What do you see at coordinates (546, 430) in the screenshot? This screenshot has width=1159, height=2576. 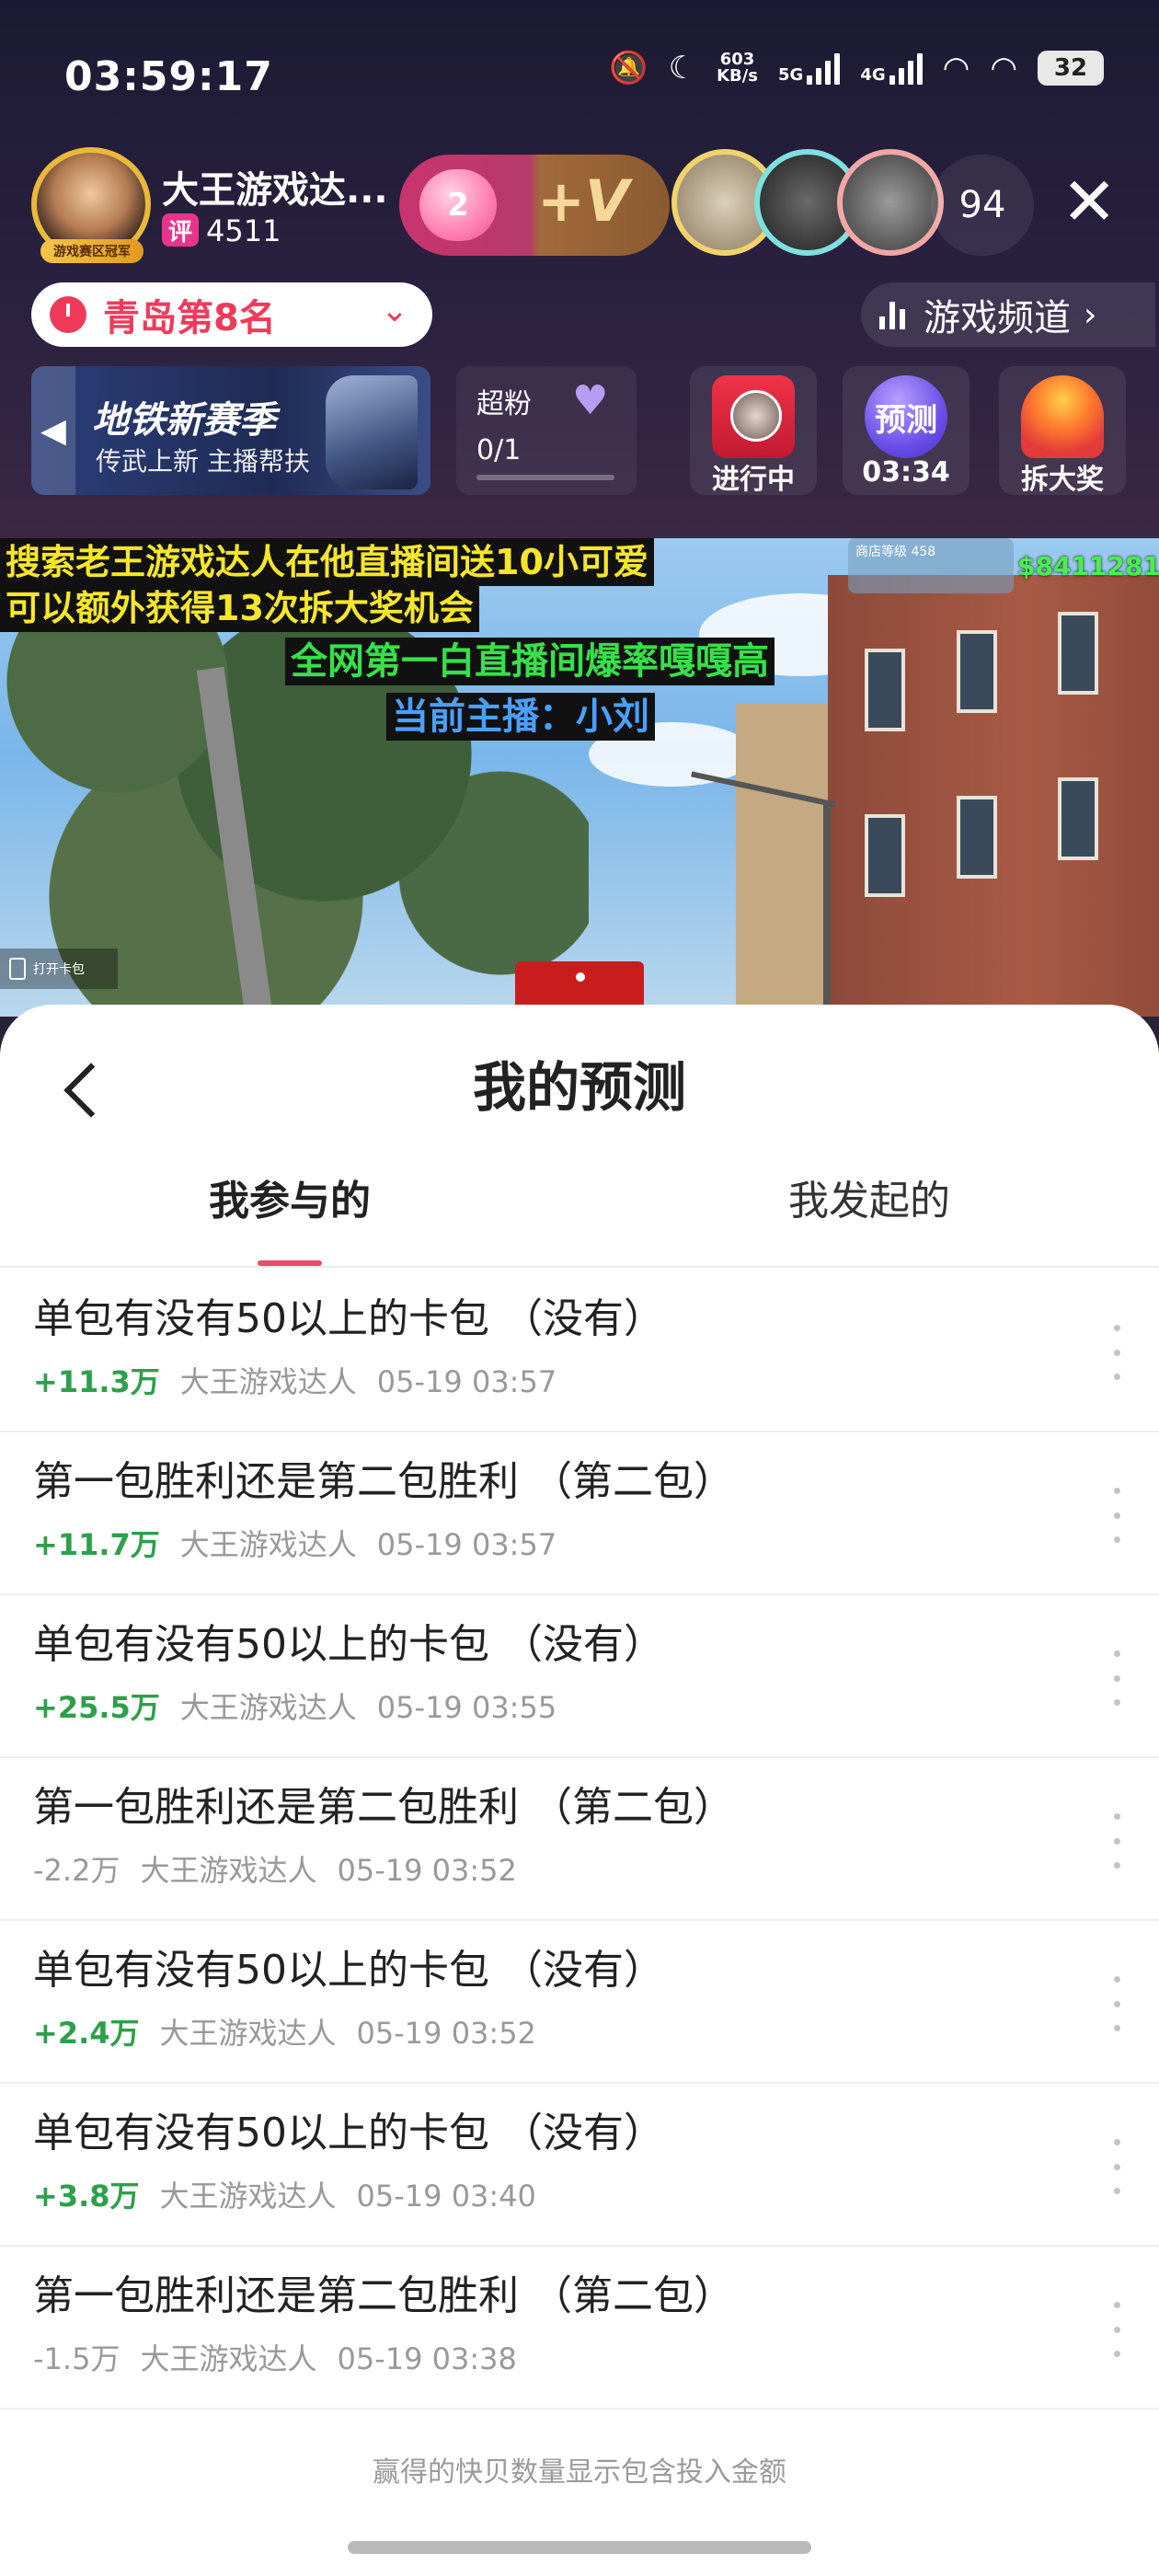 I see `superfan-card: 超粉 ♥ 0/1` at bounding box center [546, 430].